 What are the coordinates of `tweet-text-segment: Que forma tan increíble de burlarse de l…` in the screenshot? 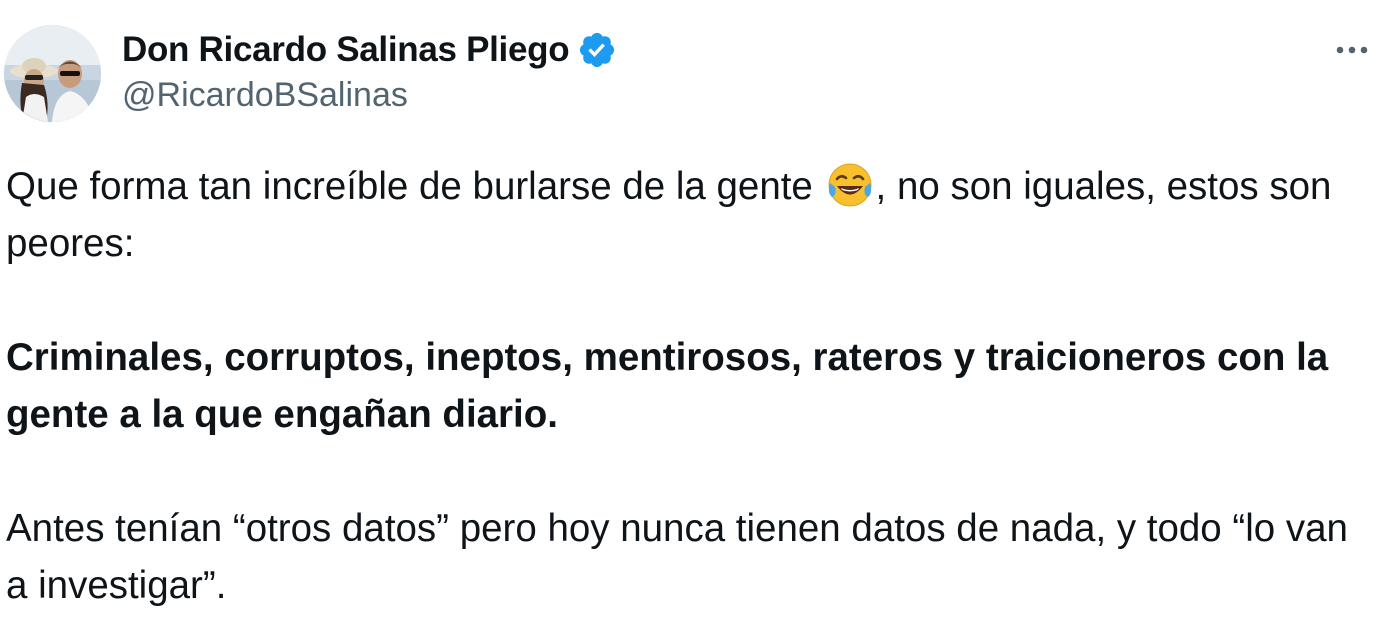 It's located at (415, 186).